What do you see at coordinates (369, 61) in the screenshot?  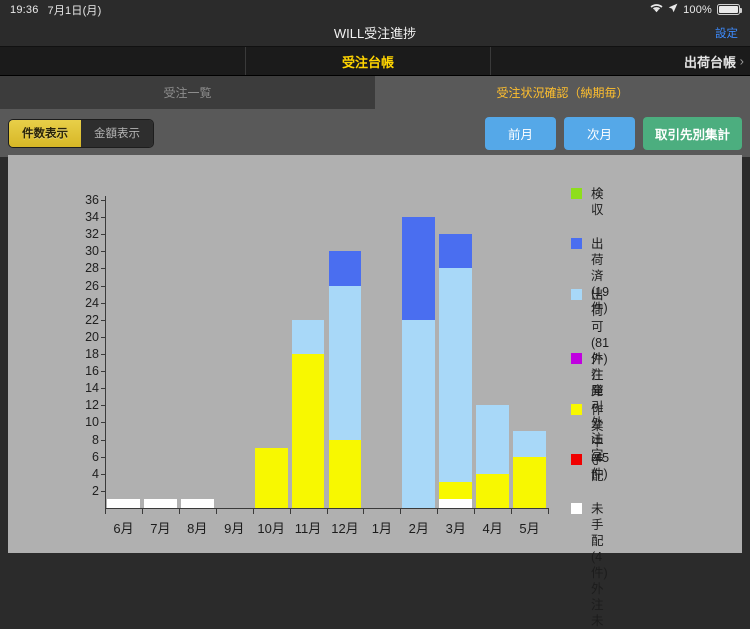 I see `ledger-tab-order-ledger: 受注台帳` at bounding box center [369, 61].